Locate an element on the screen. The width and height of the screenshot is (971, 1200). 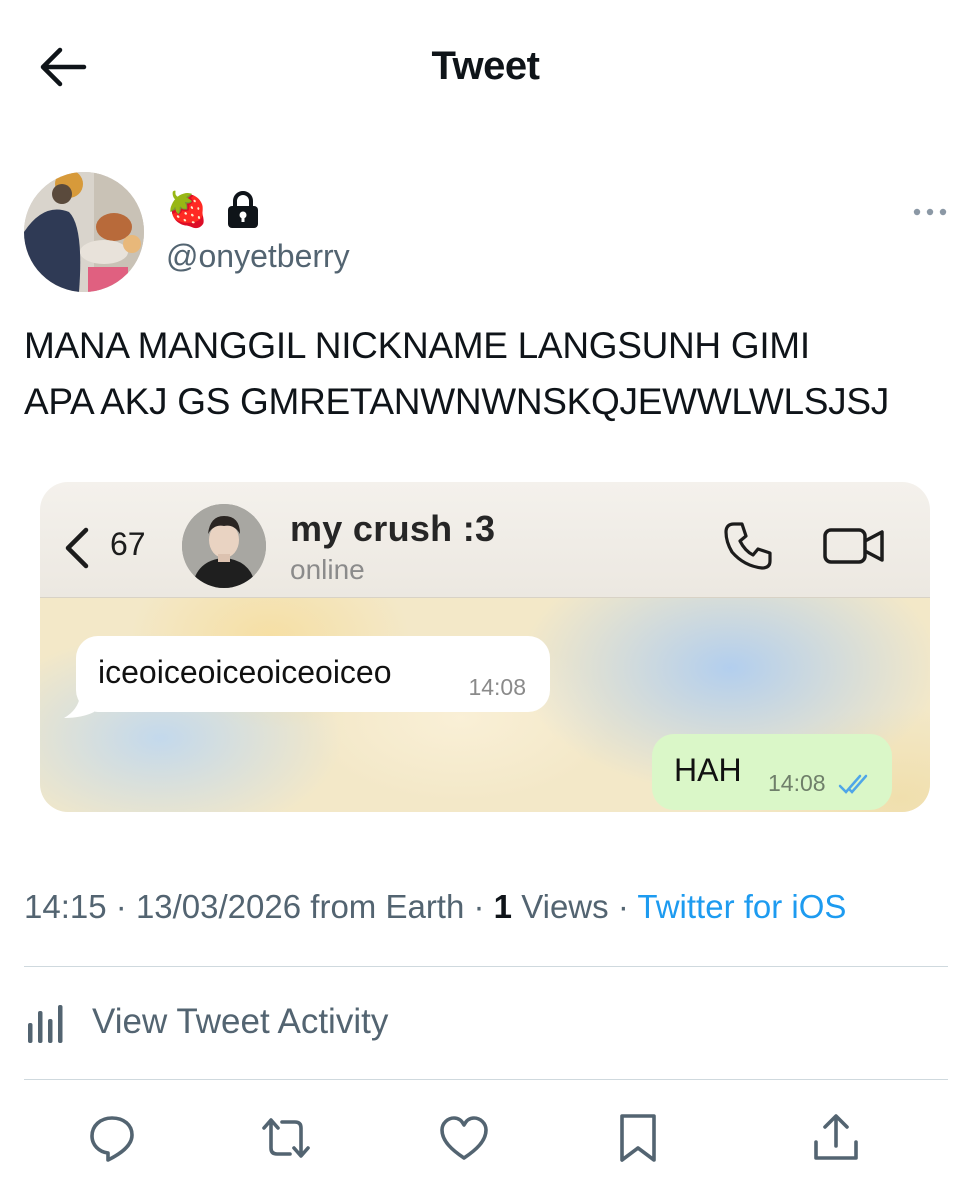
unread-count: 67 is located at coordinates (128, 544).